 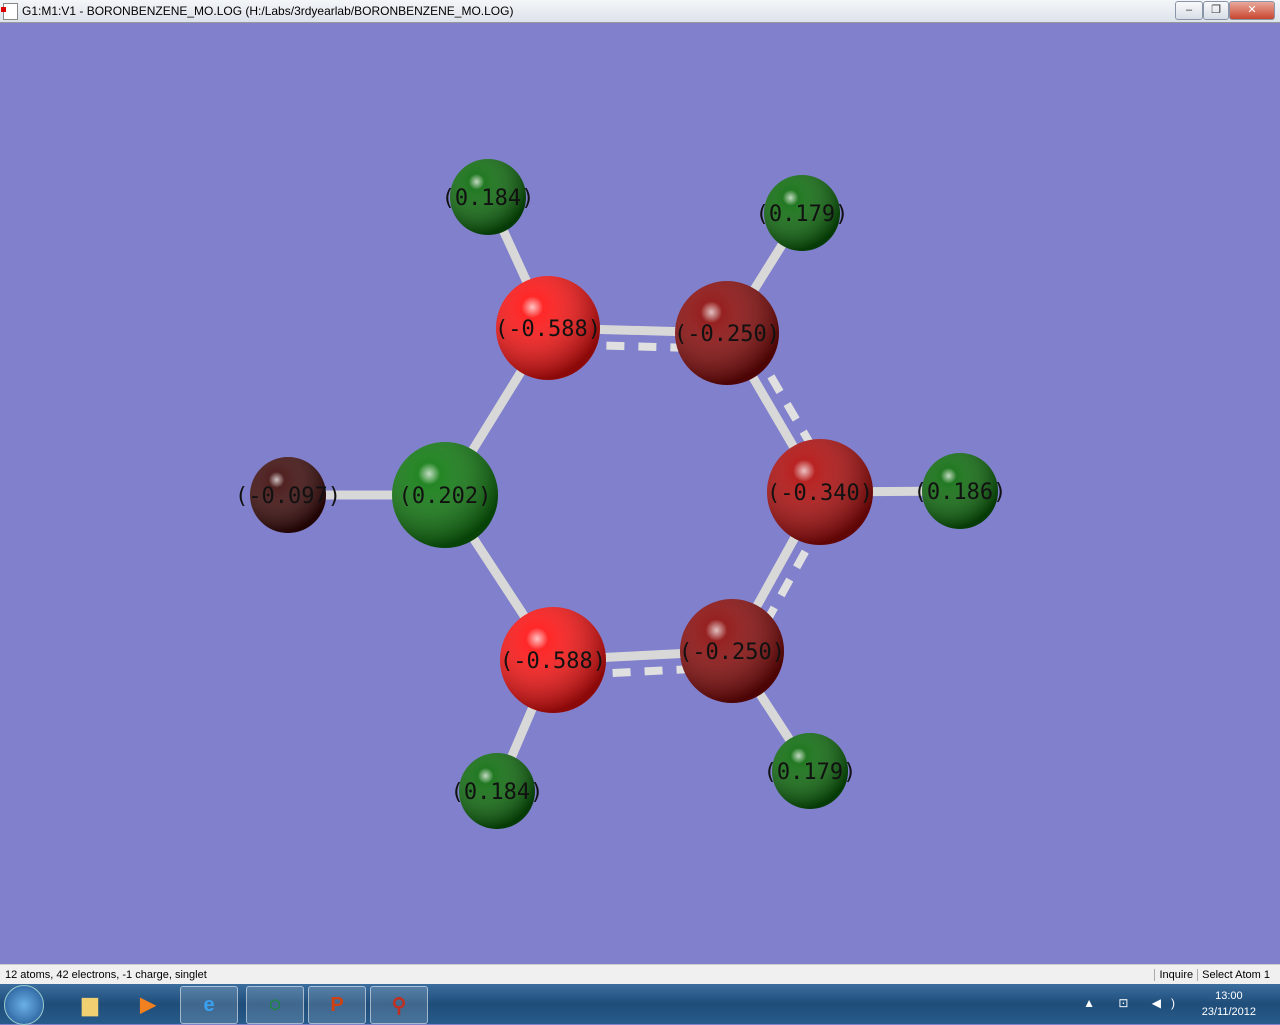 What do you see at coordinates (1229, 1004) in the screenshot?
I see `clock: 13:00 23/11/2012` at bounding box center [1229, 1004].